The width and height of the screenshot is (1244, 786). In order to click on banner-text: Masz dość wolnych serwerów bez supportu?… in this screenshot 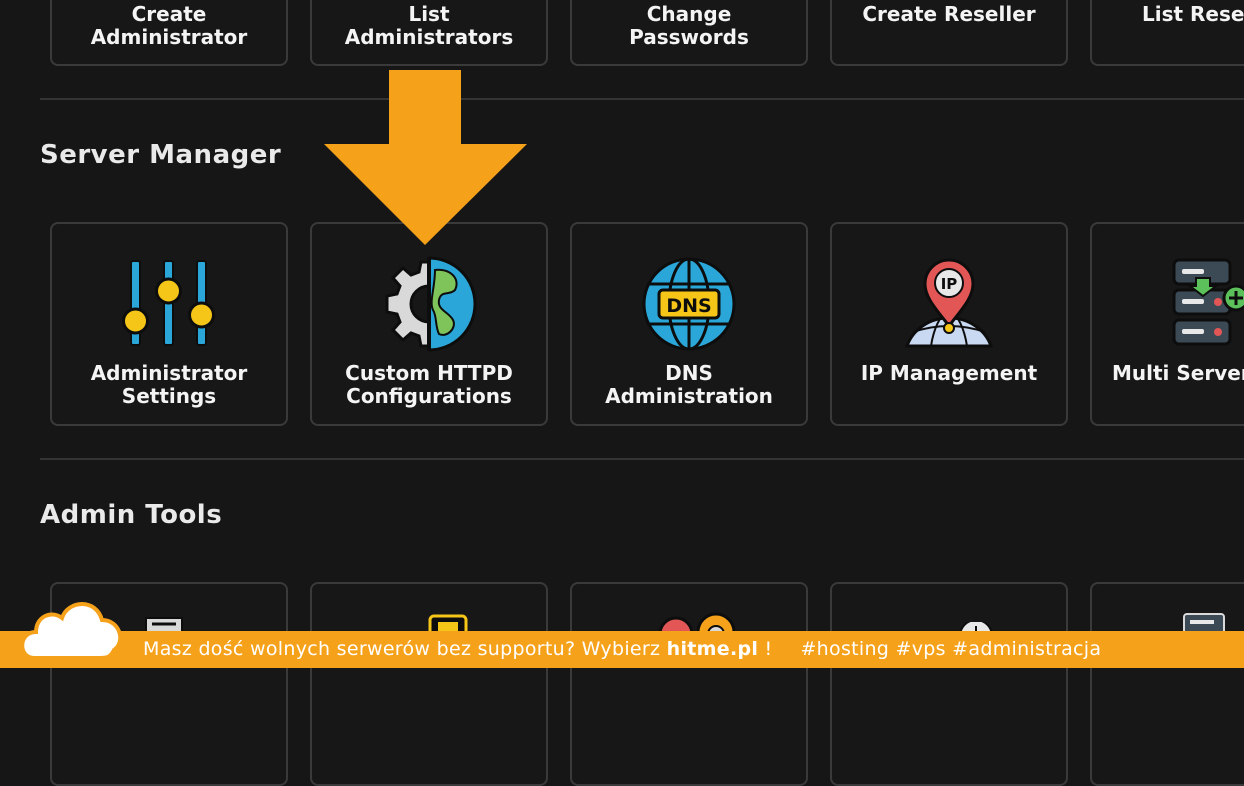, I will do `click(622, 649)`.